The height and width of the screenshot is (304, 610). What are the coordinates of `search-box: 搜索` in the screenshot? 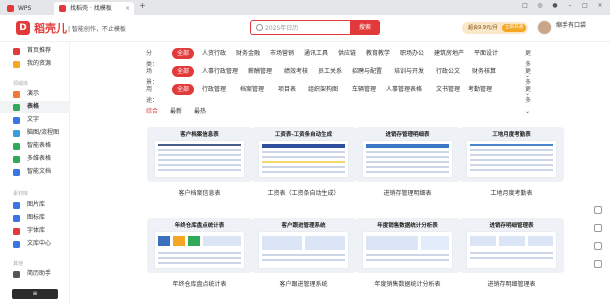 It's located at (315, 27).